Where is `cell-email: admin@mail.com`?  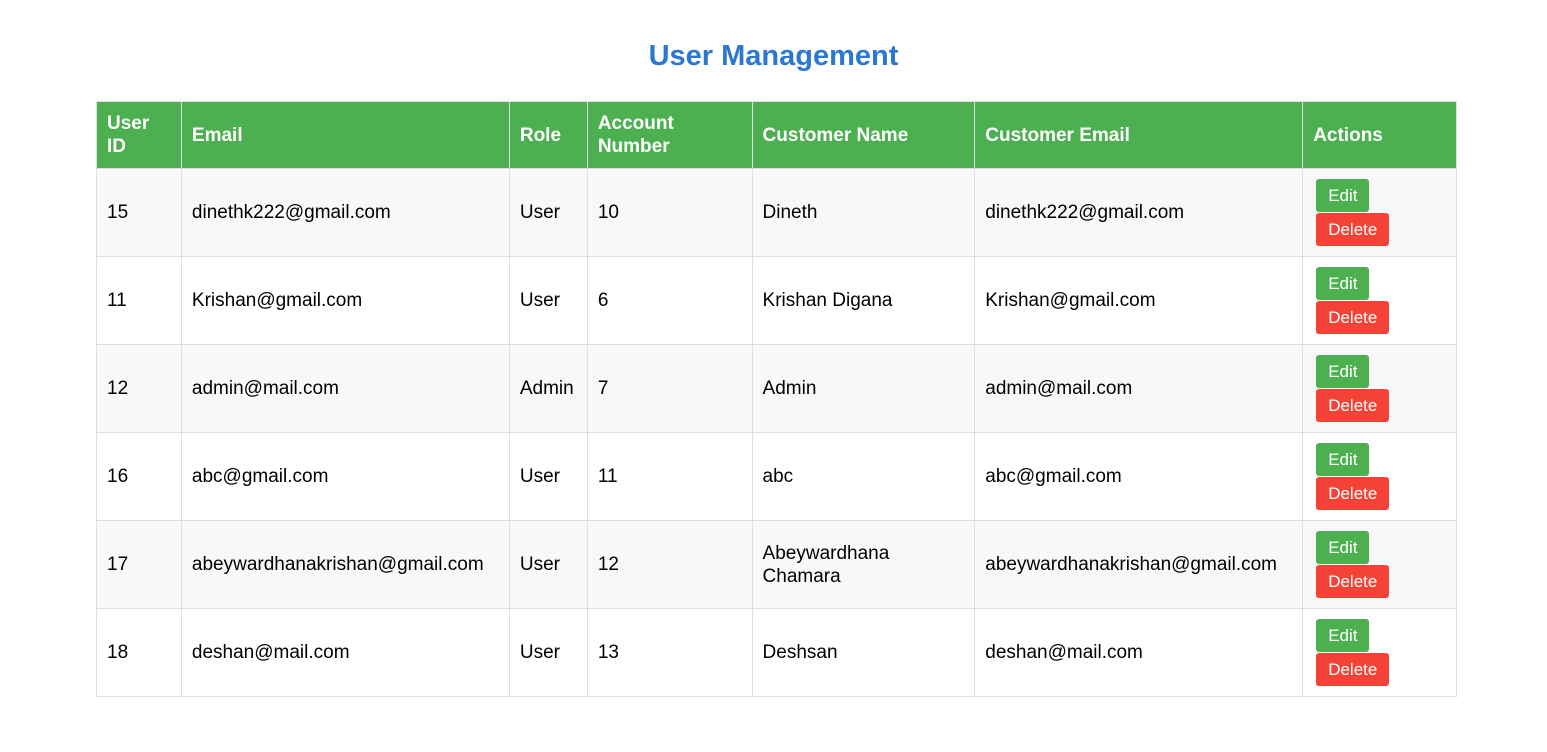
cell-email: admin@mail.com is located at coordinates (345, 388).